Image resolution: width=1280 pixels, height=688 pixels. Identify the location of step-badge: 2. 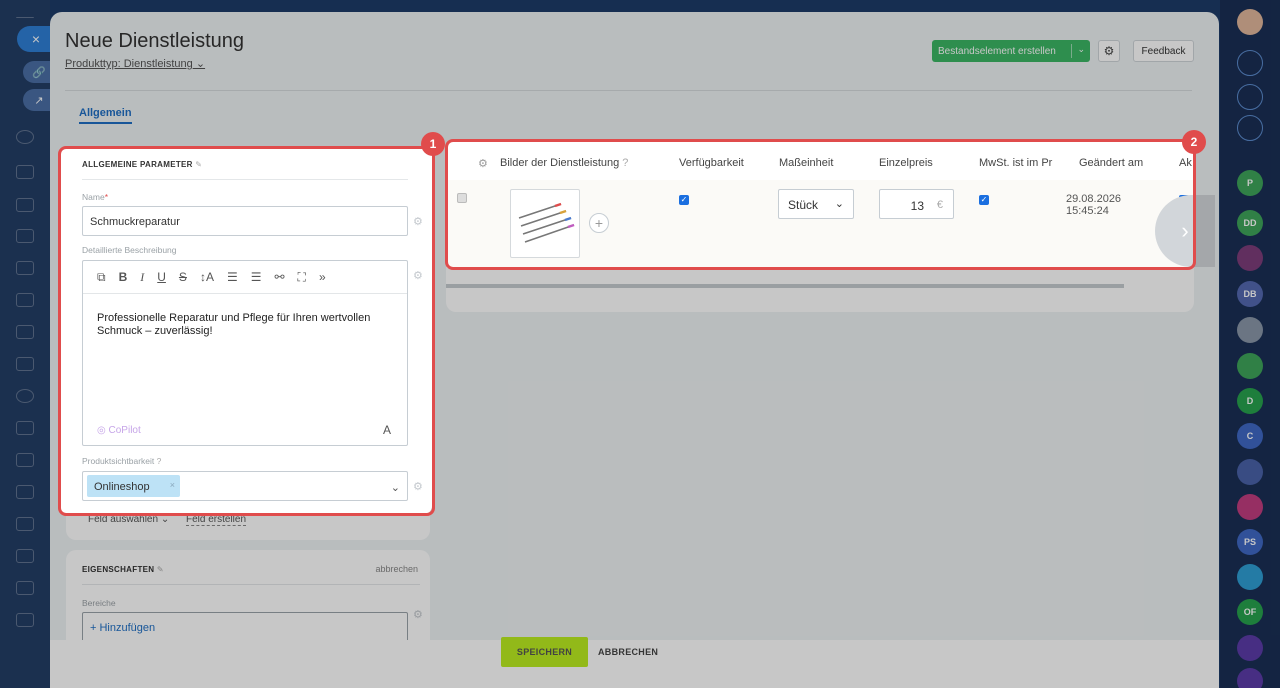
(1194, 142).